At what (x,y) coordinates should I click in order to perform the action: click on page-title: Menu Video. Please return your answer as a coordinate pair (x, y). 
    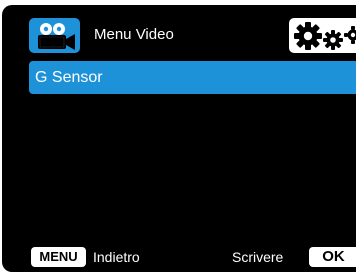
    Looking at the image, I should click on (134, 34).